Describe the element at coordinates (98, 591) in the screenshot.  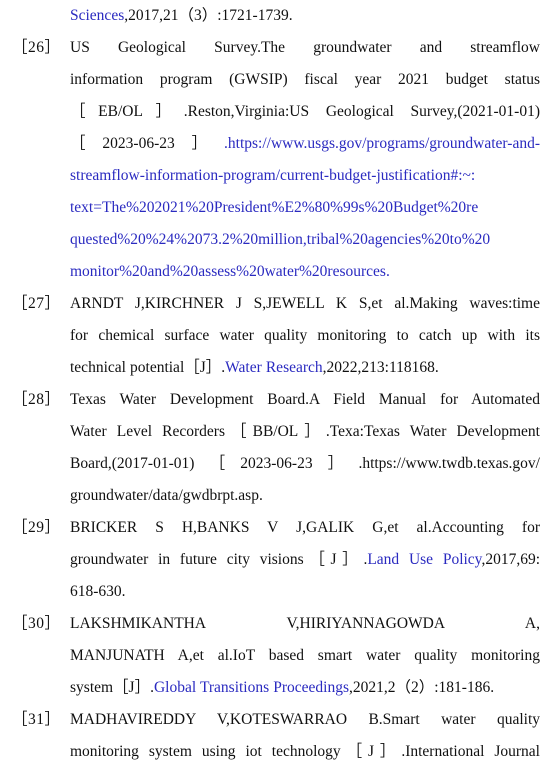
I see `plain-text: 618-630.` at that location.